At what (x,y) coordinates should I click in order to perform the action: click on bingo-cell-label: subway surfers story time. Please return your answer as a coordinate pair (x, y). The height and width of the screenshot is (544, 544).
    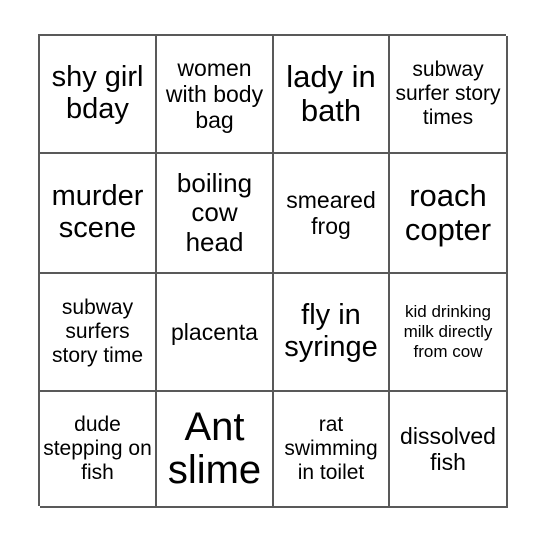
    Looking at the image, I should click on (97, 331).